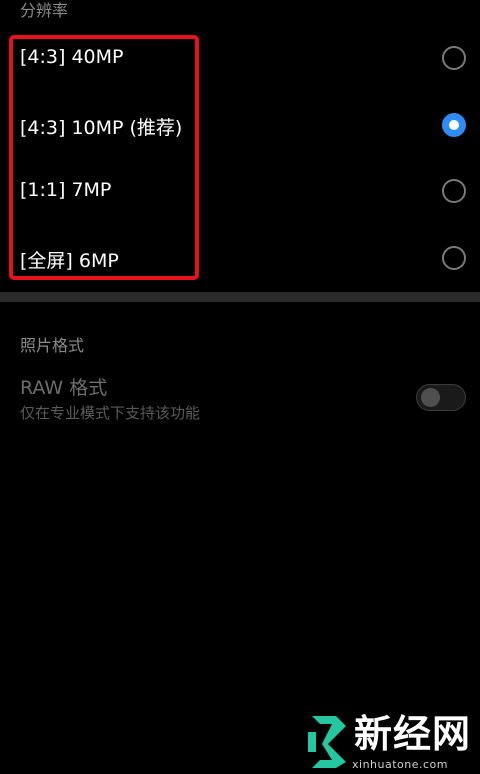 This screenshot has height=774, width=480. I want to click on watermark-logo: 新经网 xinhuatone.com, so click(391, 742).